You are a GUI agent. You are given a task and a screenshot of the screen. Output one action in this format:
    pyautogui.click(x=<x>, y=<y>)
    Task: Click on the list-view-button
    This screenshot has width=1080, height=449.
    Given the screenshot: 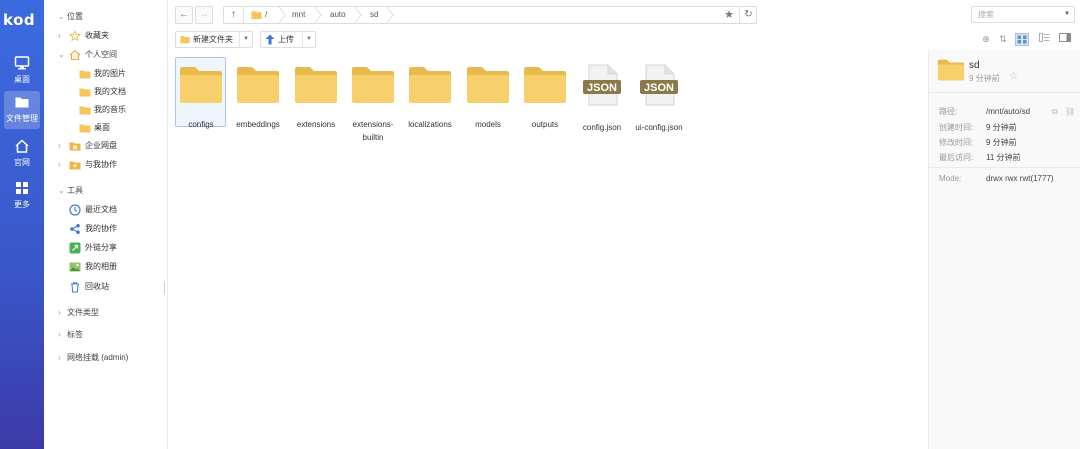 What is the action you would take?
    pyautogui.click(x=1044, y=39)
    